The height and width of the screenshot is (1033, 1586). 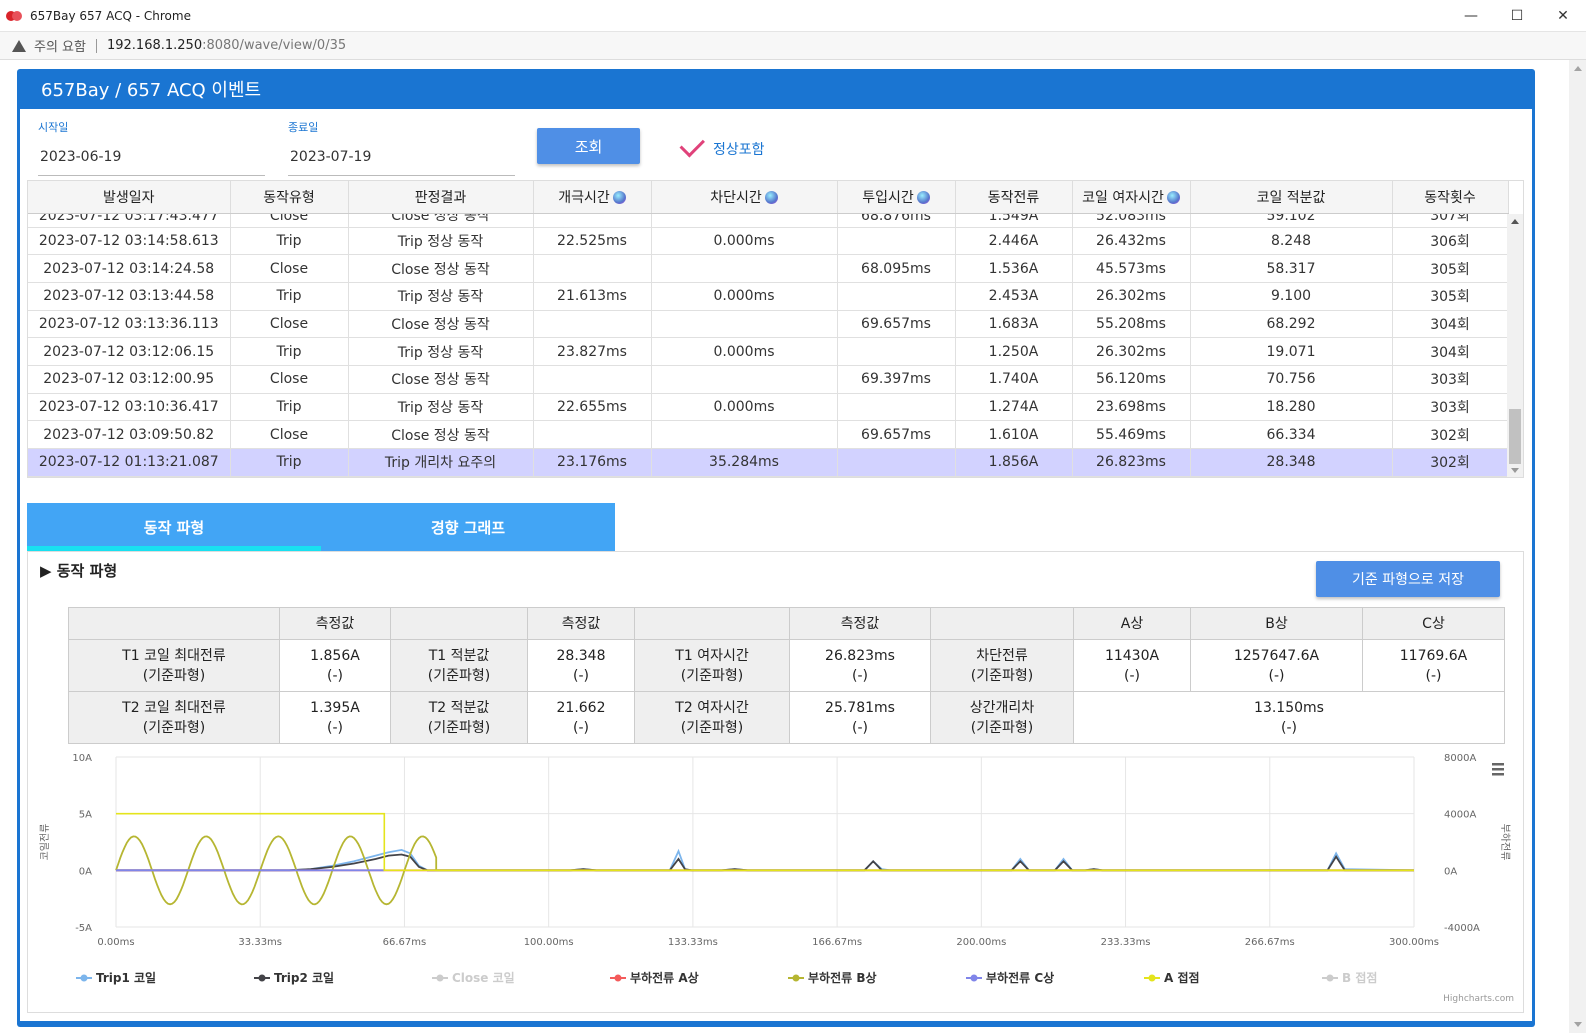 I want to click on table-cell: 303회, so click(x=1450, y=379).